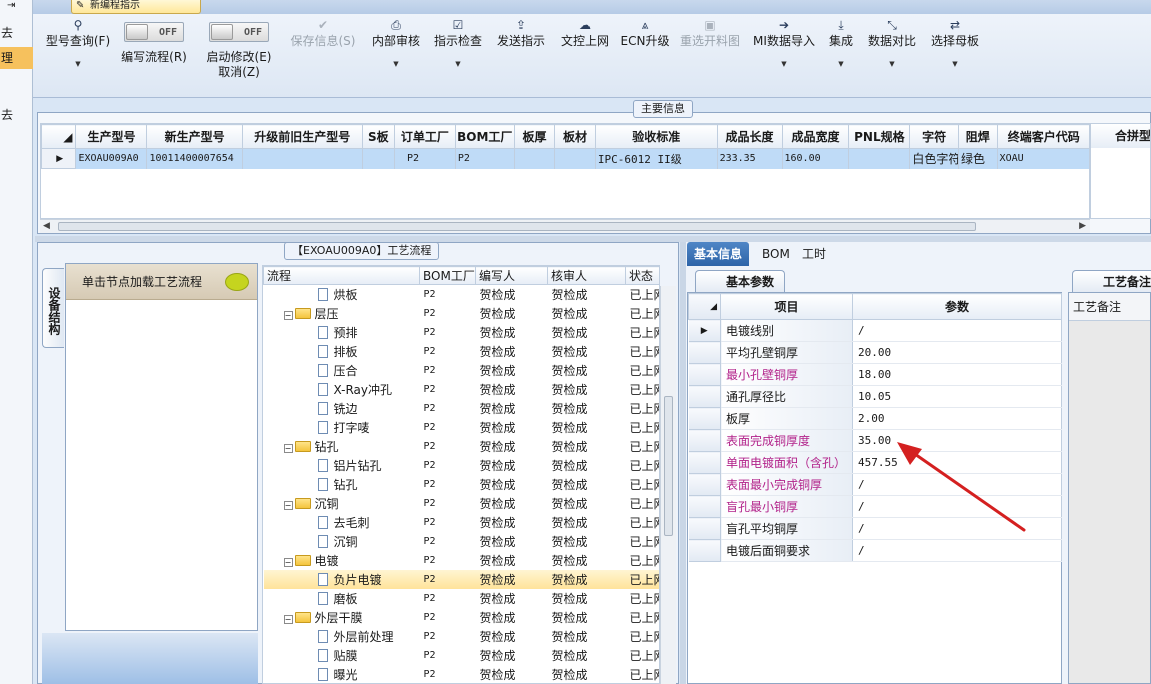 The image size is (1151, 684). What do you see at coordinates (961, 487) in the screenshot?
I see `annotation-arrow-icon` at bounding box center [961, 487].